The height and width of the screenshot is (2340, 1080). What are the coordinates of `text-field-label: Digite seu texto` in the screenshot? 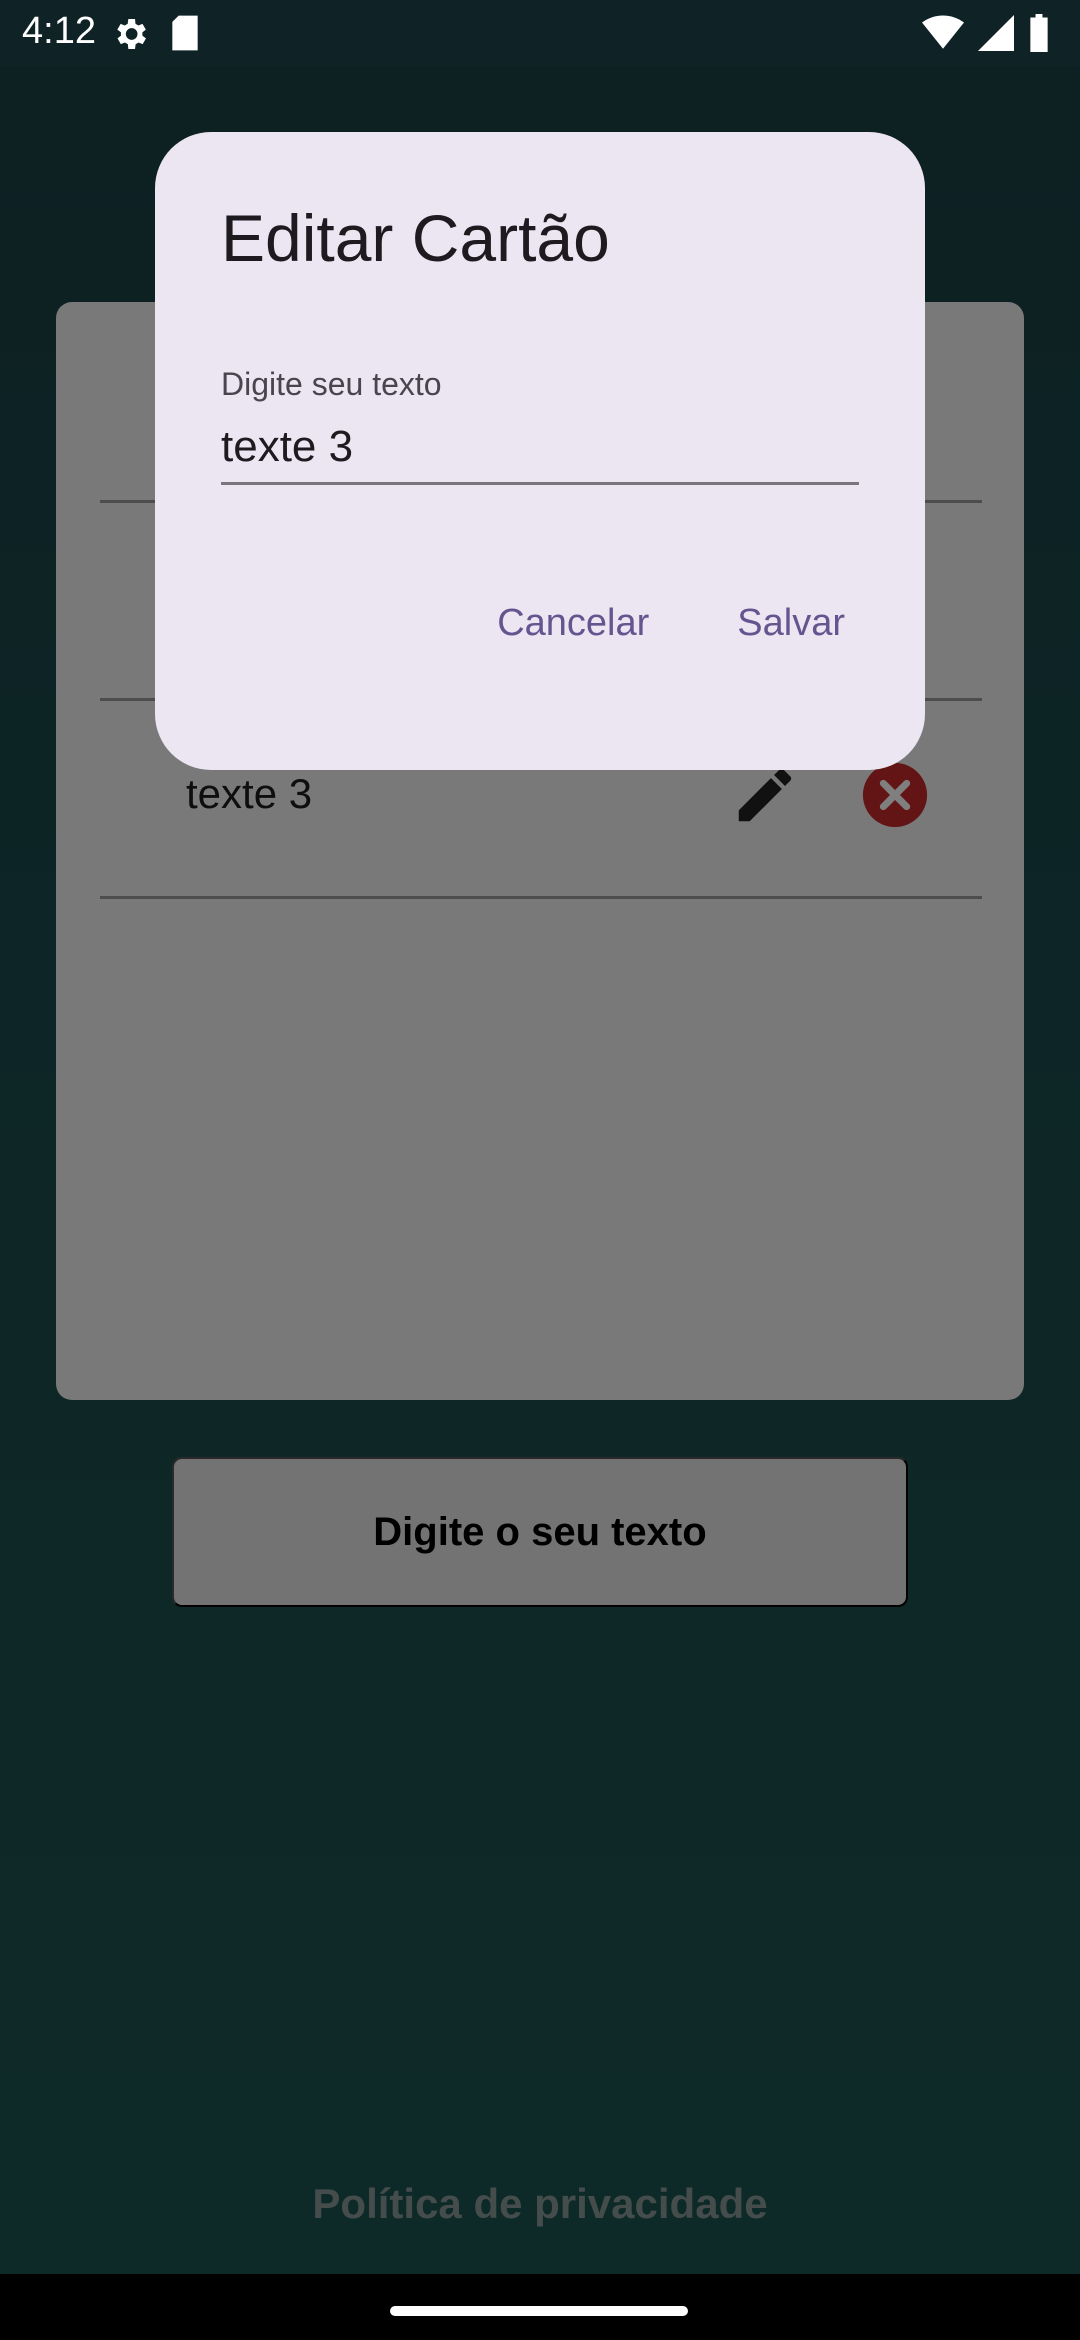 It's located at (331, 384).